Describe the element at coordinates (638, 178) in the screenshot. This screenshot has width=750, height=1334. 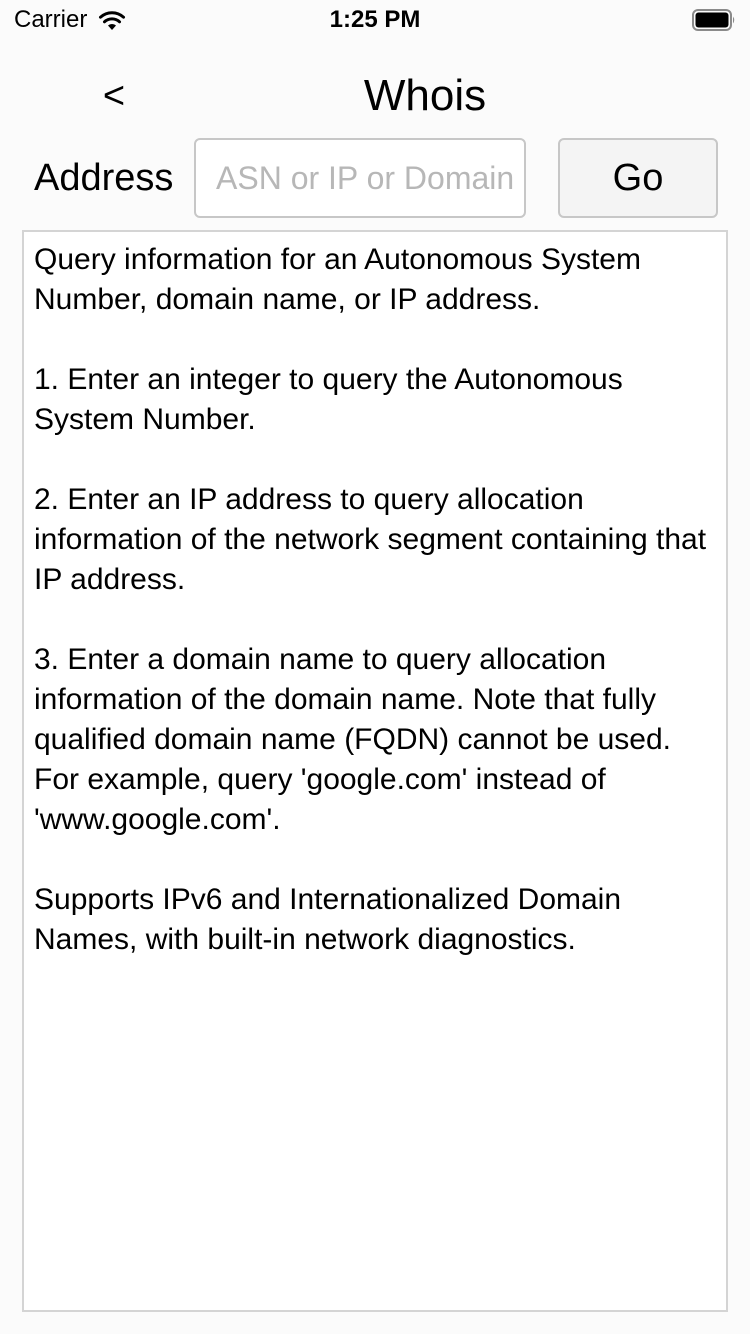
I see `go-button: Go` at that location.